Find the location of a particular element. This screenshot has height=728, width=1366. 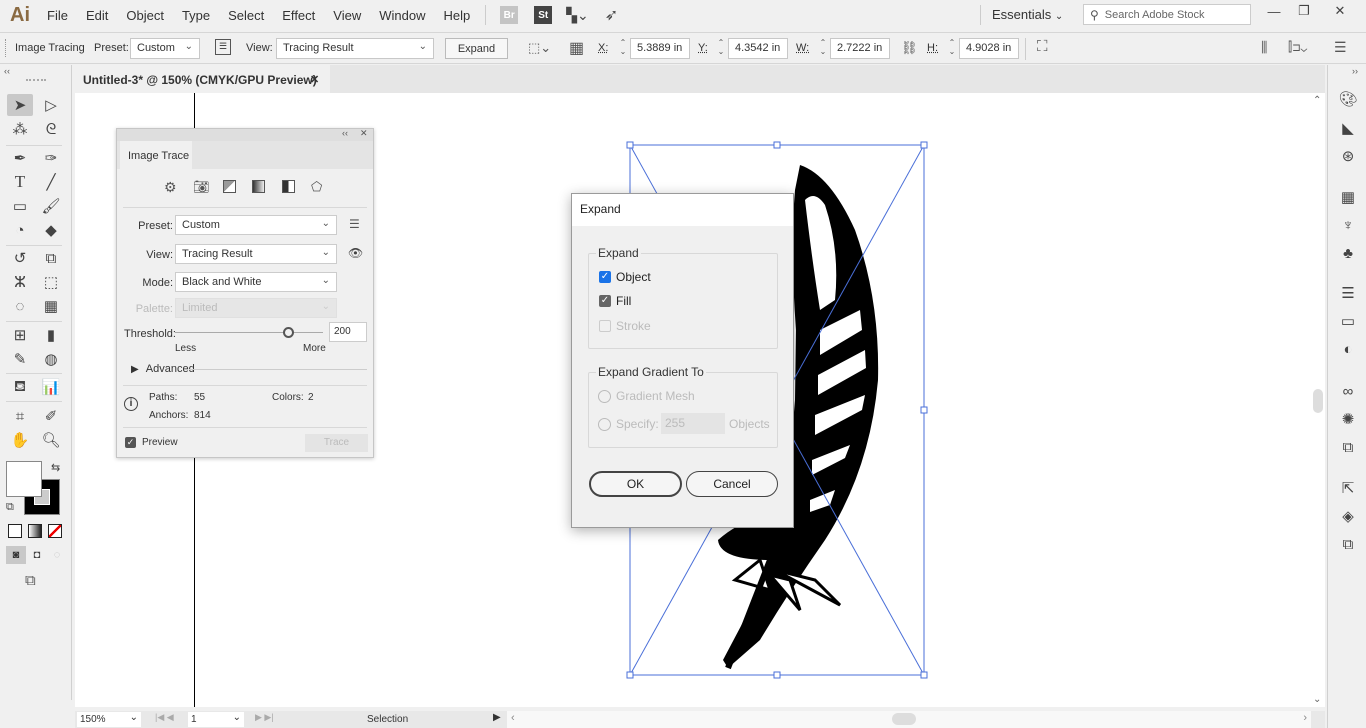

symbol-sprayer-tool: ⛾ is located at coordinates (20, 387).